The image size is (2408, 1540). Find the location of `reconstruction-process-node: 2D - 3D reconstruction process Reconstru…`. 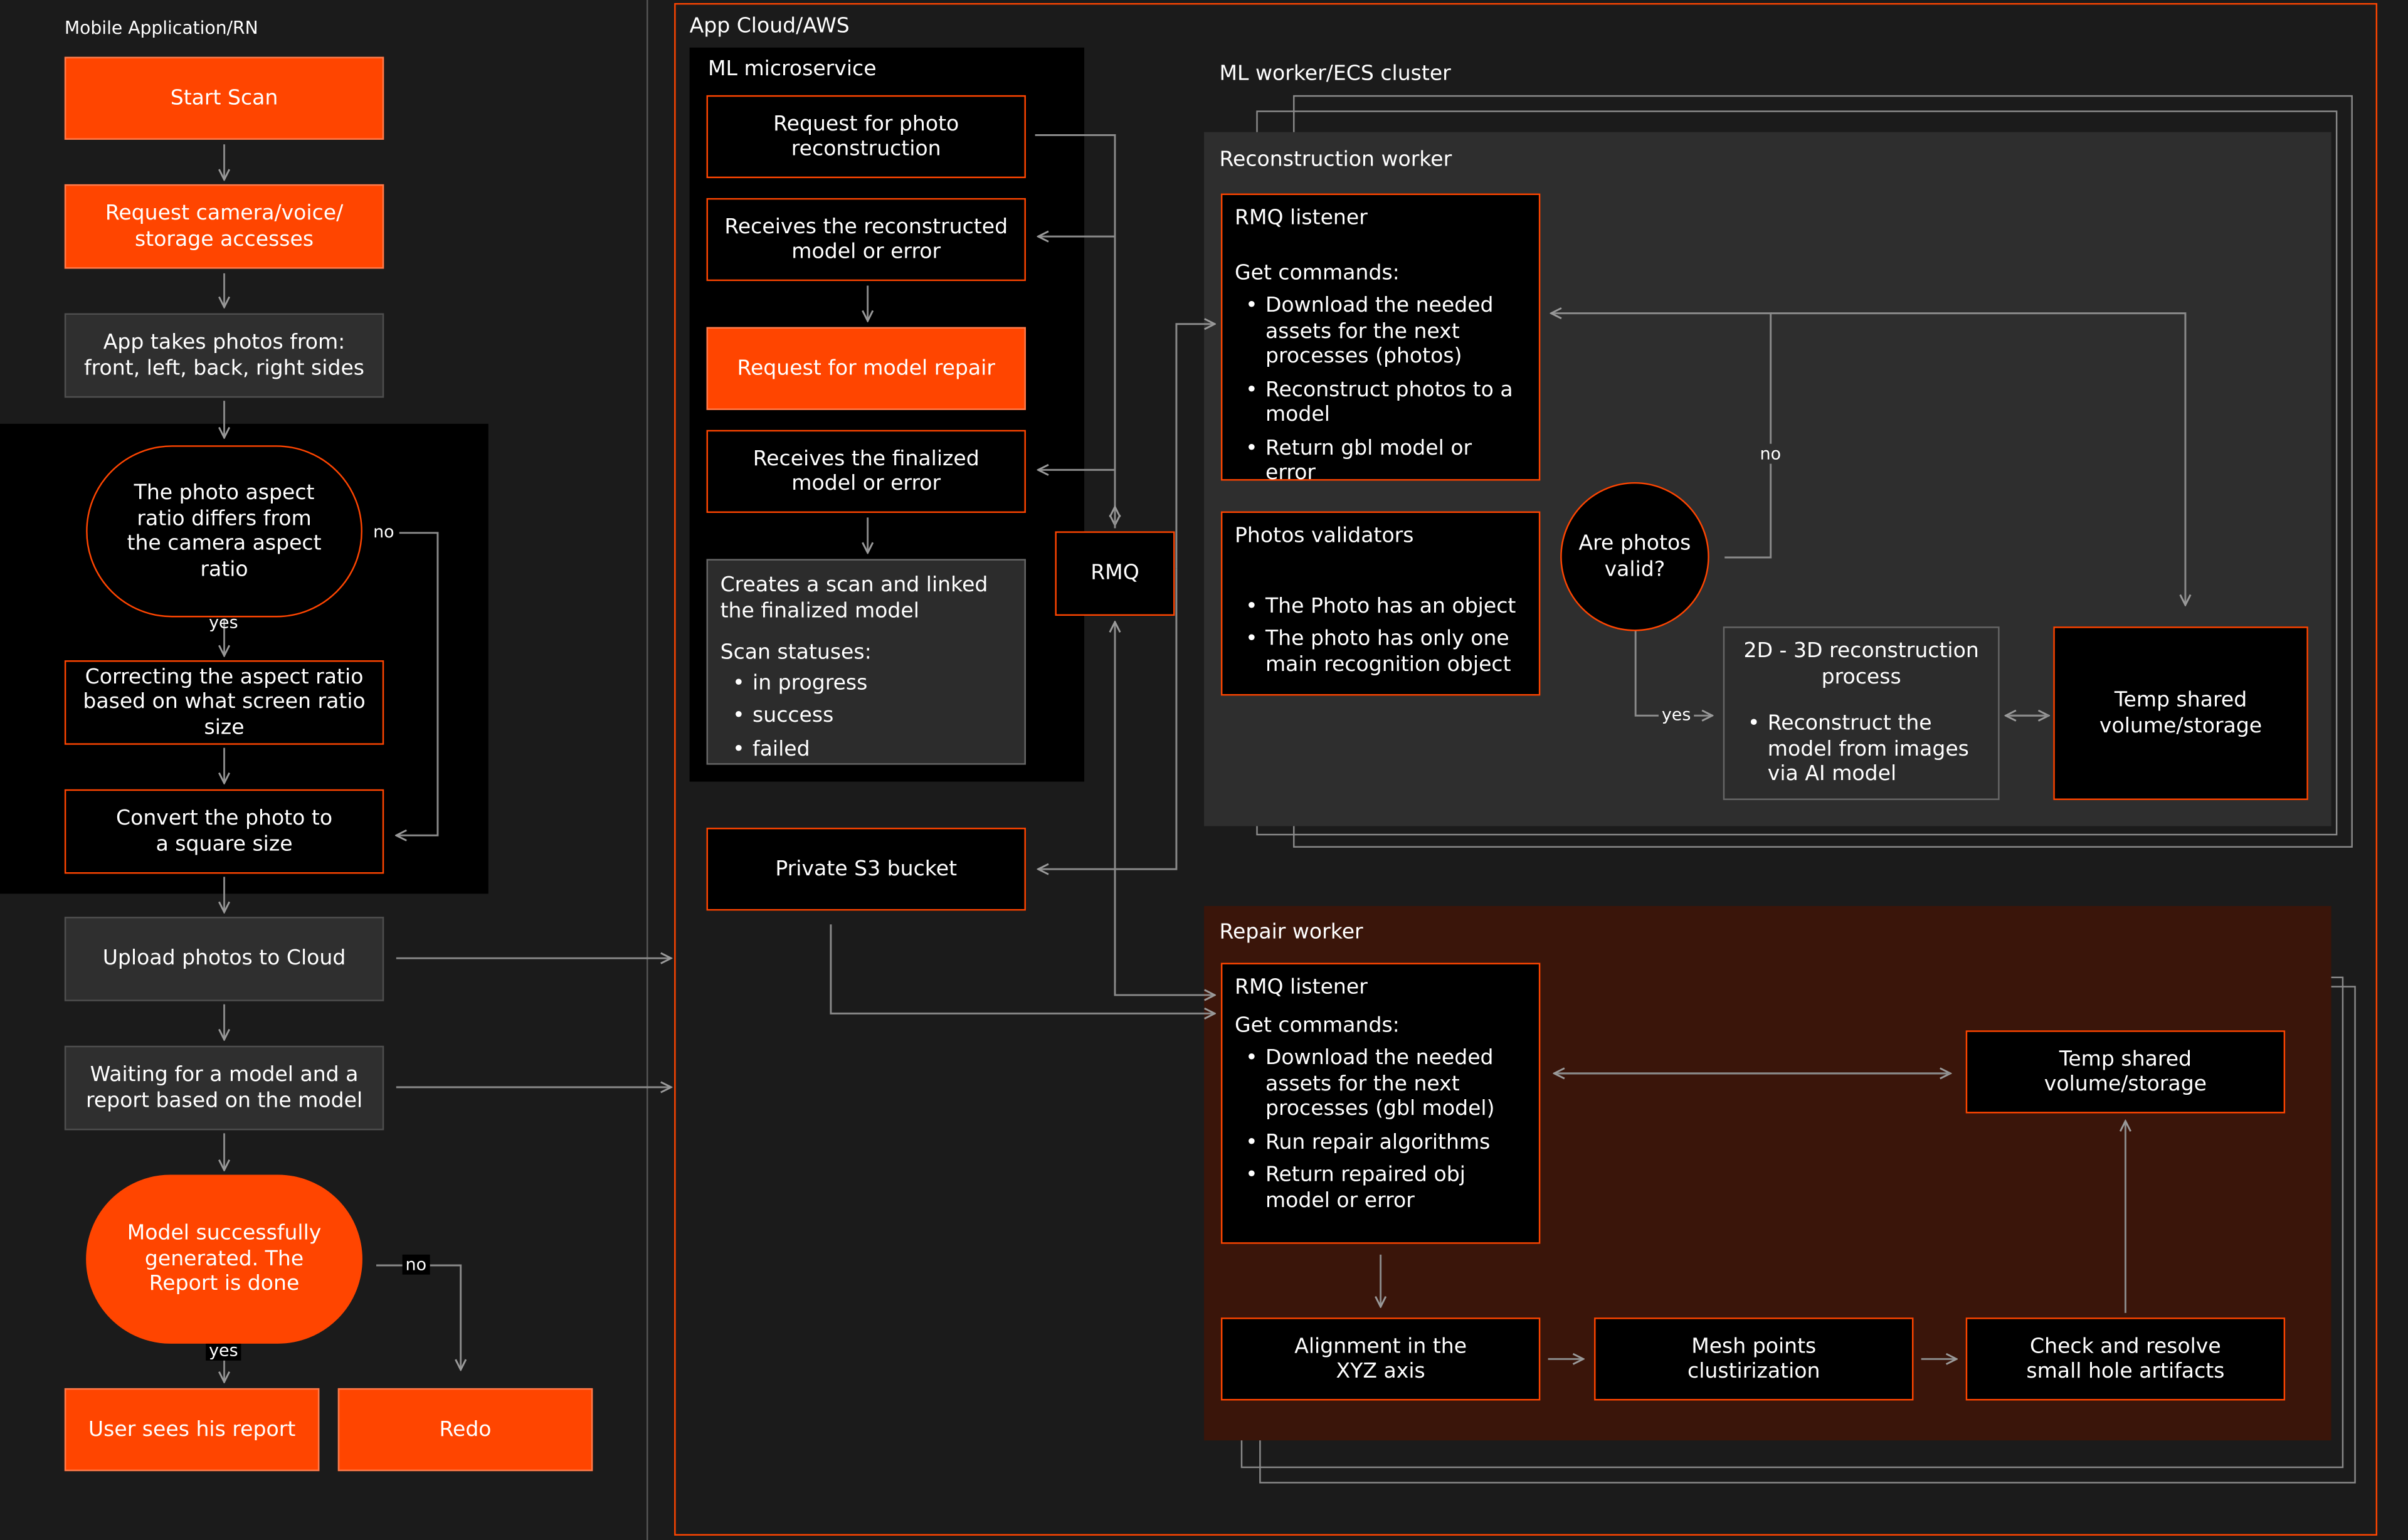

reconstruction-process-node: 2D - 3D reconstruction process Reconstru… is located at coordinates (1861, 713).